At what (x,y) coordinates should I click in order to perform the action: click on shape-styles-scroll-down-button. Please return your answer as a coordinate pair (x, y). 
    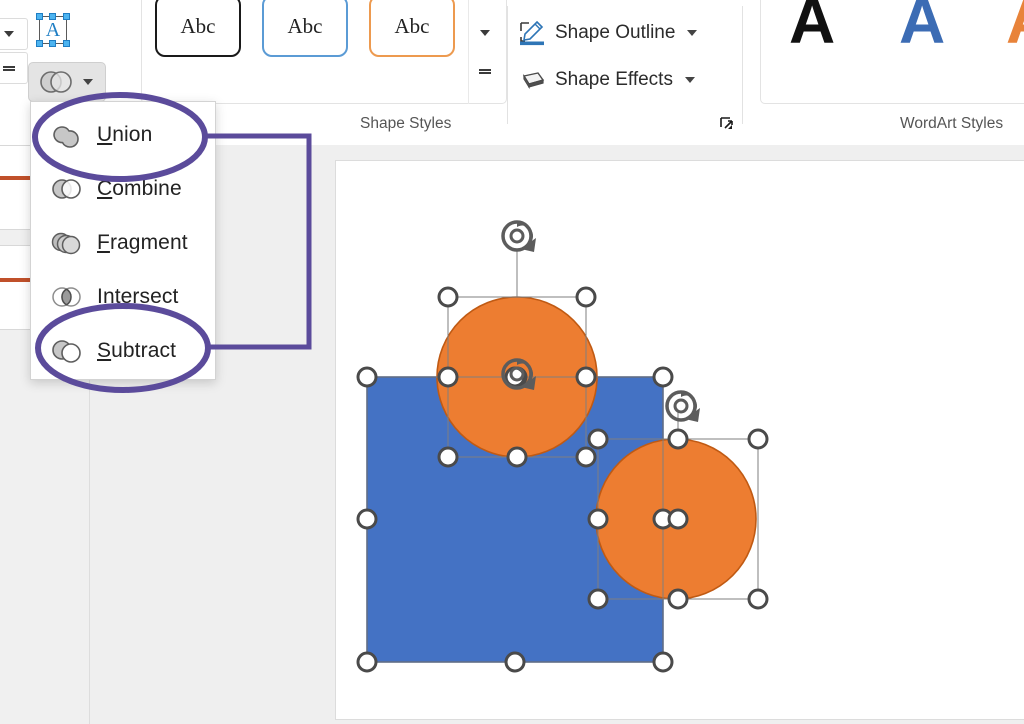
    Looking at the image, I should click on (484, 33).